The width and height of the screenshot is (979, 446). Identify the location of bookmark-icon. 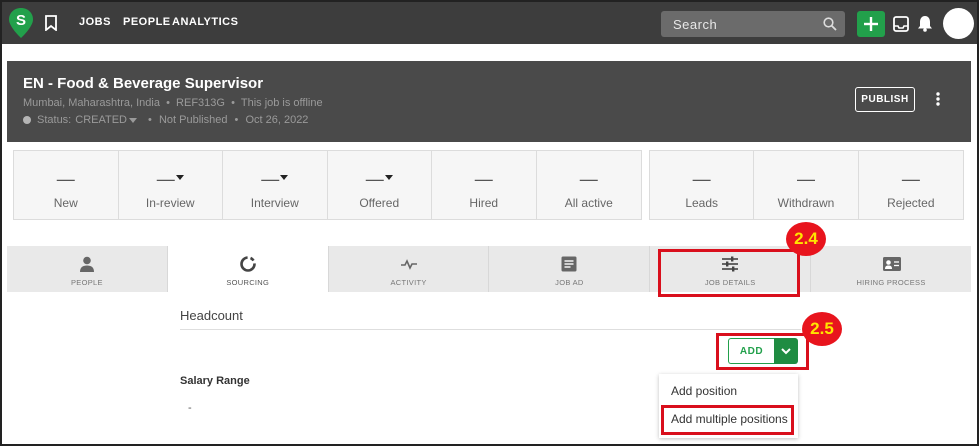
(51, 23).